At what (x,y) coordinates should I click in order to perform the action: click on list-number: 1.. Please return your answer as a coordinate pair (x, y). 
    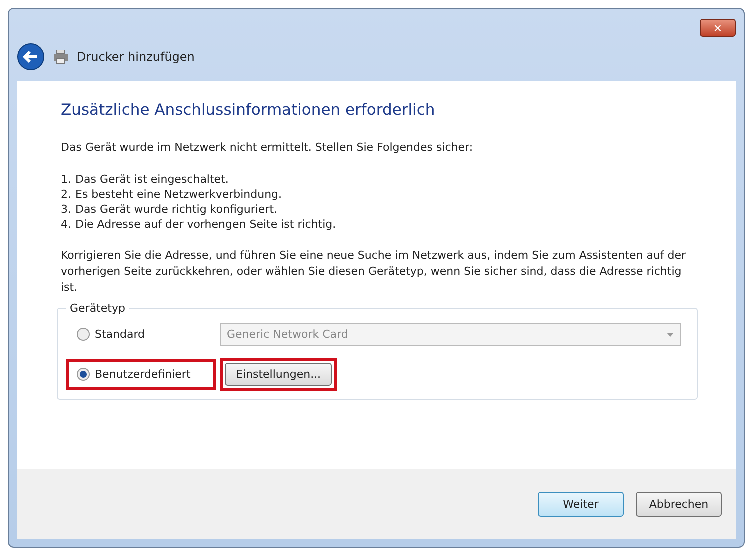
    Looking at the image, I should click on (66, 179).